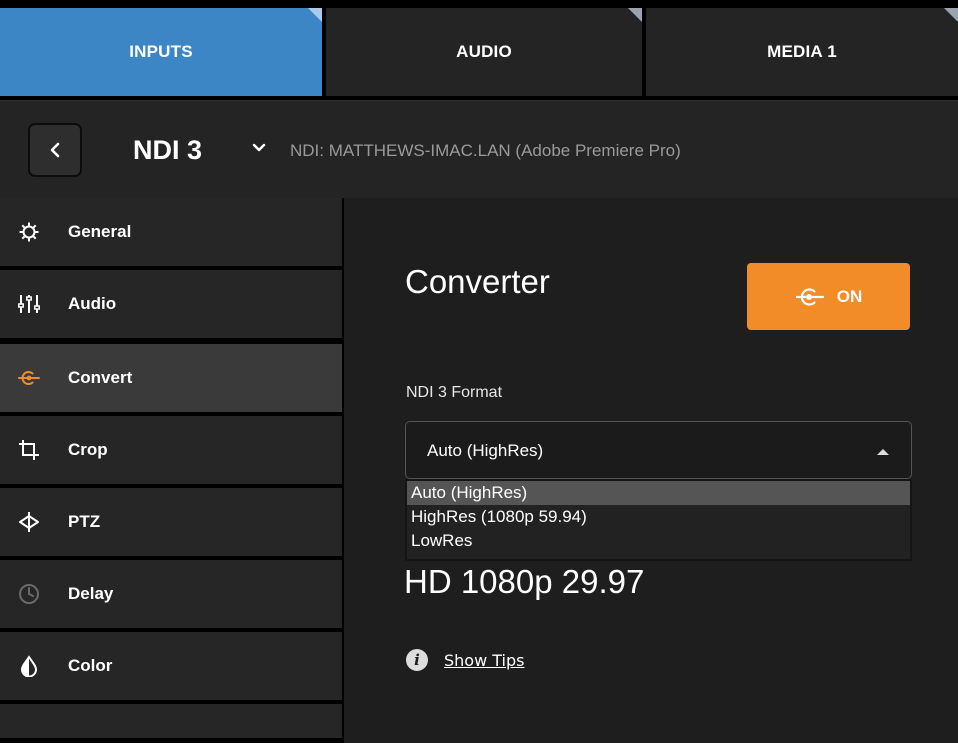  Describe the element at coordinates (100, 377) in the screenshot. I see `sidebar-item-label: Convert` at that location.